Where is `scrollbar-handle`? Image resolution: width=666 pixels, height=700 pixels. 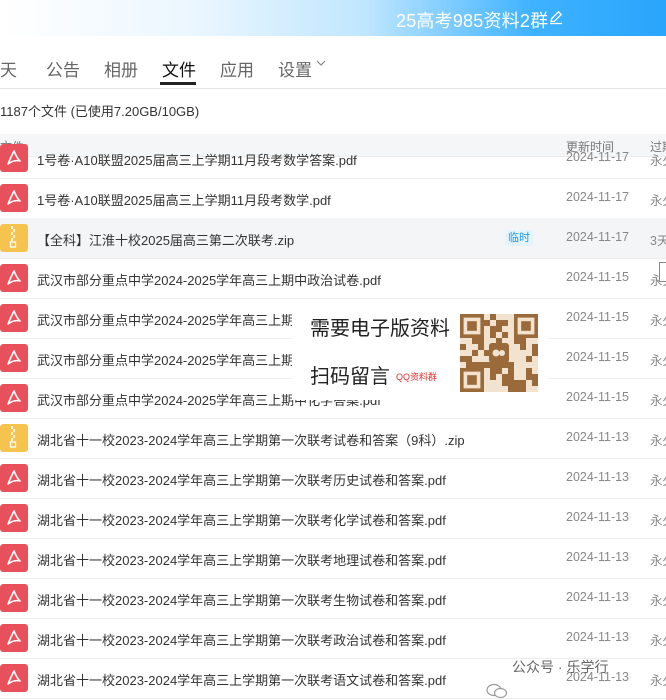
scrollbar-handle is located at coordinates (662, 272).